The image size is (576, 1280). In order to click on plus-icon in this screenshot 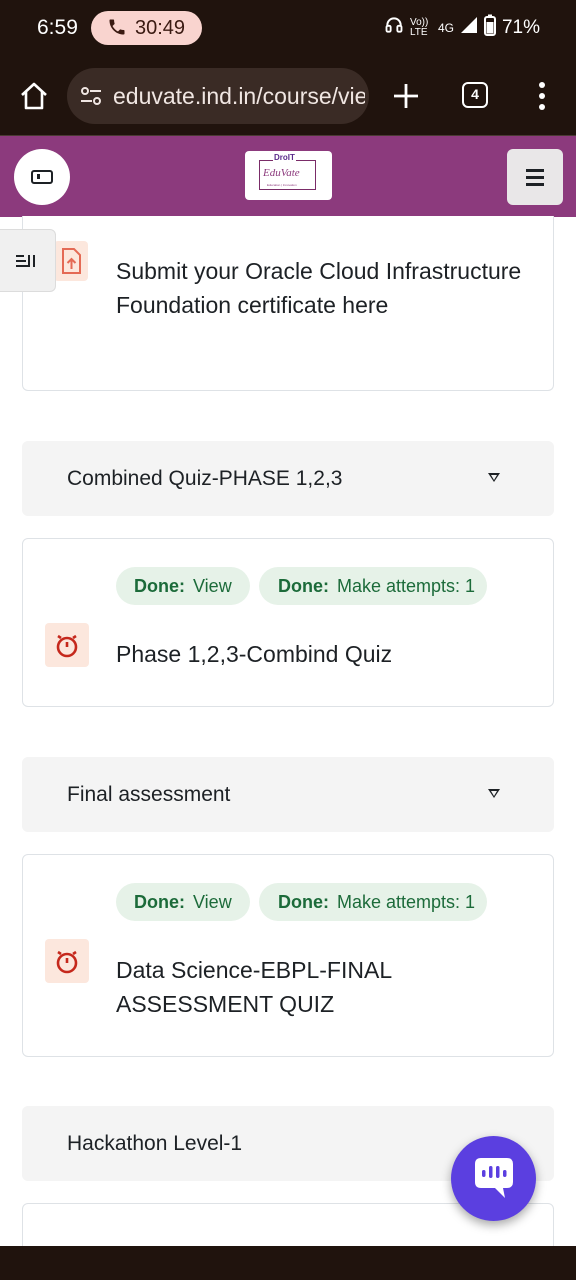, I will do `click(406, 96)`.